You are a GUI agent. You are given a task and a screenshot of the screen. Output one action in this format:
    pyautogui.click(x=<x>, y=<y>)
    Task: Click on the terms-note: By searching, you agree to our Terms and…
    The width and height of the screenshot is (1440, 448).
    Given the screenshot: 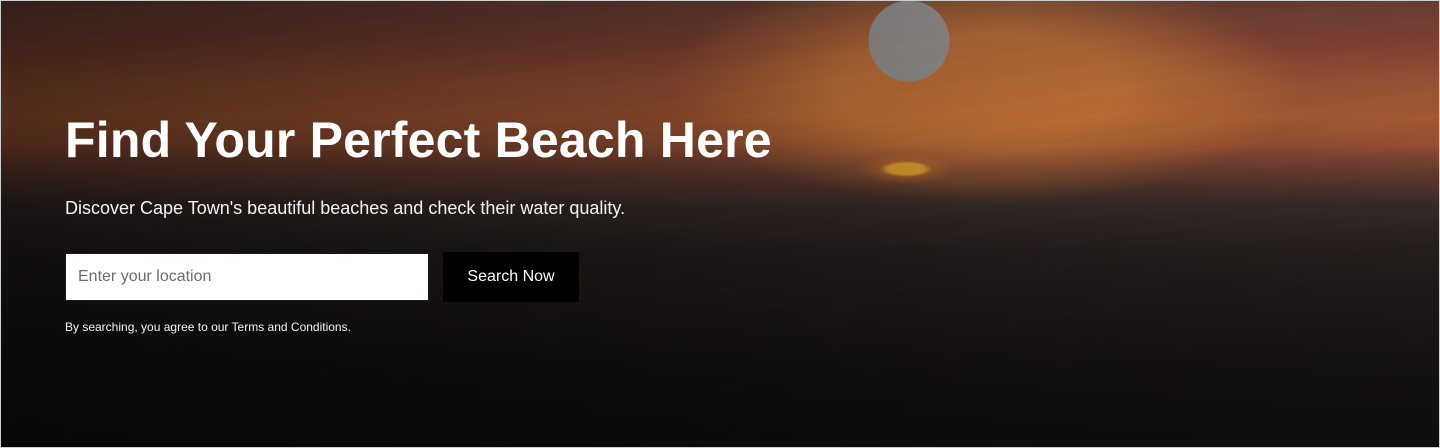 What is the action you would take?
    pyautogui.click(x=208, y=327)
    